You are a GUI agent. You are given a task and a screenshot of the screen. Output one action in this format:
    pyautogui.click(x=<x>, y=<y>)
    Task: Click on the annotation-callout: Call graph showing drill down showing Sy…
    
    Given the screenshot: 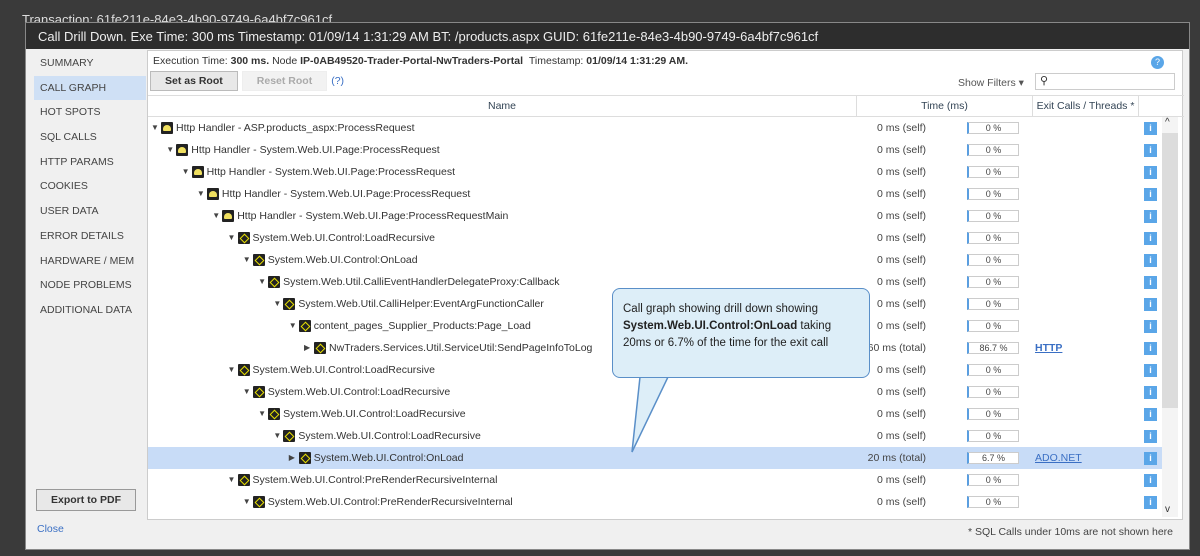 What is the action you would take?
    pyautogui.click(x=741, y=333)
    